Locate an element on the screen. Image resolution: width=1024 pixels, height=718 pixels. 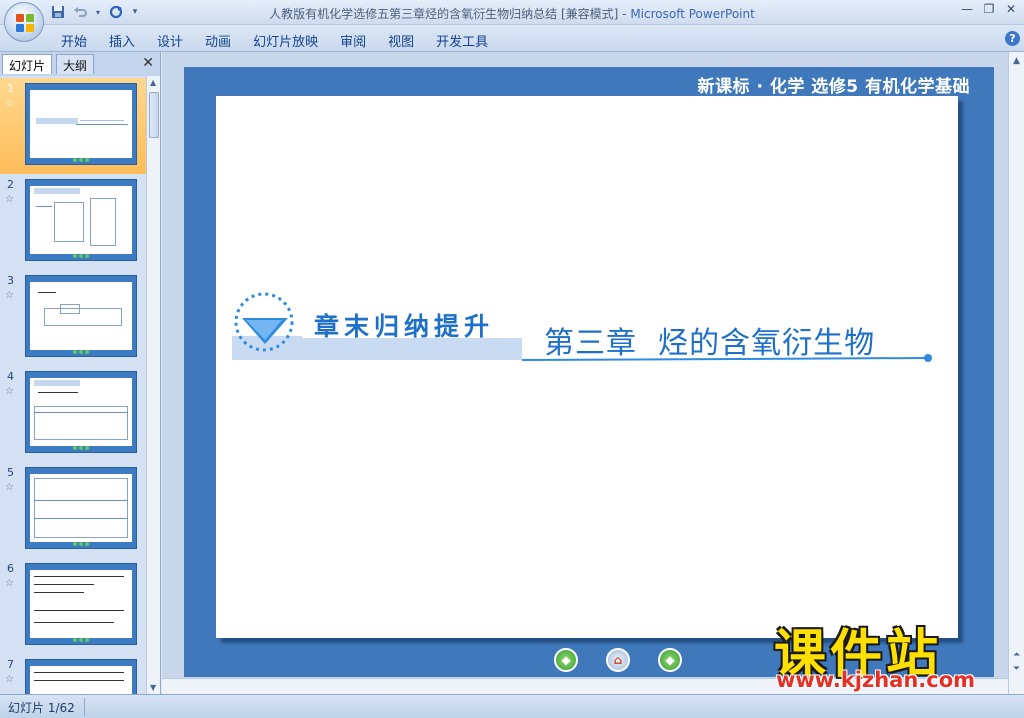
slide-thumbnail-5: 5 ☆ is located at coordinates (73, 510).